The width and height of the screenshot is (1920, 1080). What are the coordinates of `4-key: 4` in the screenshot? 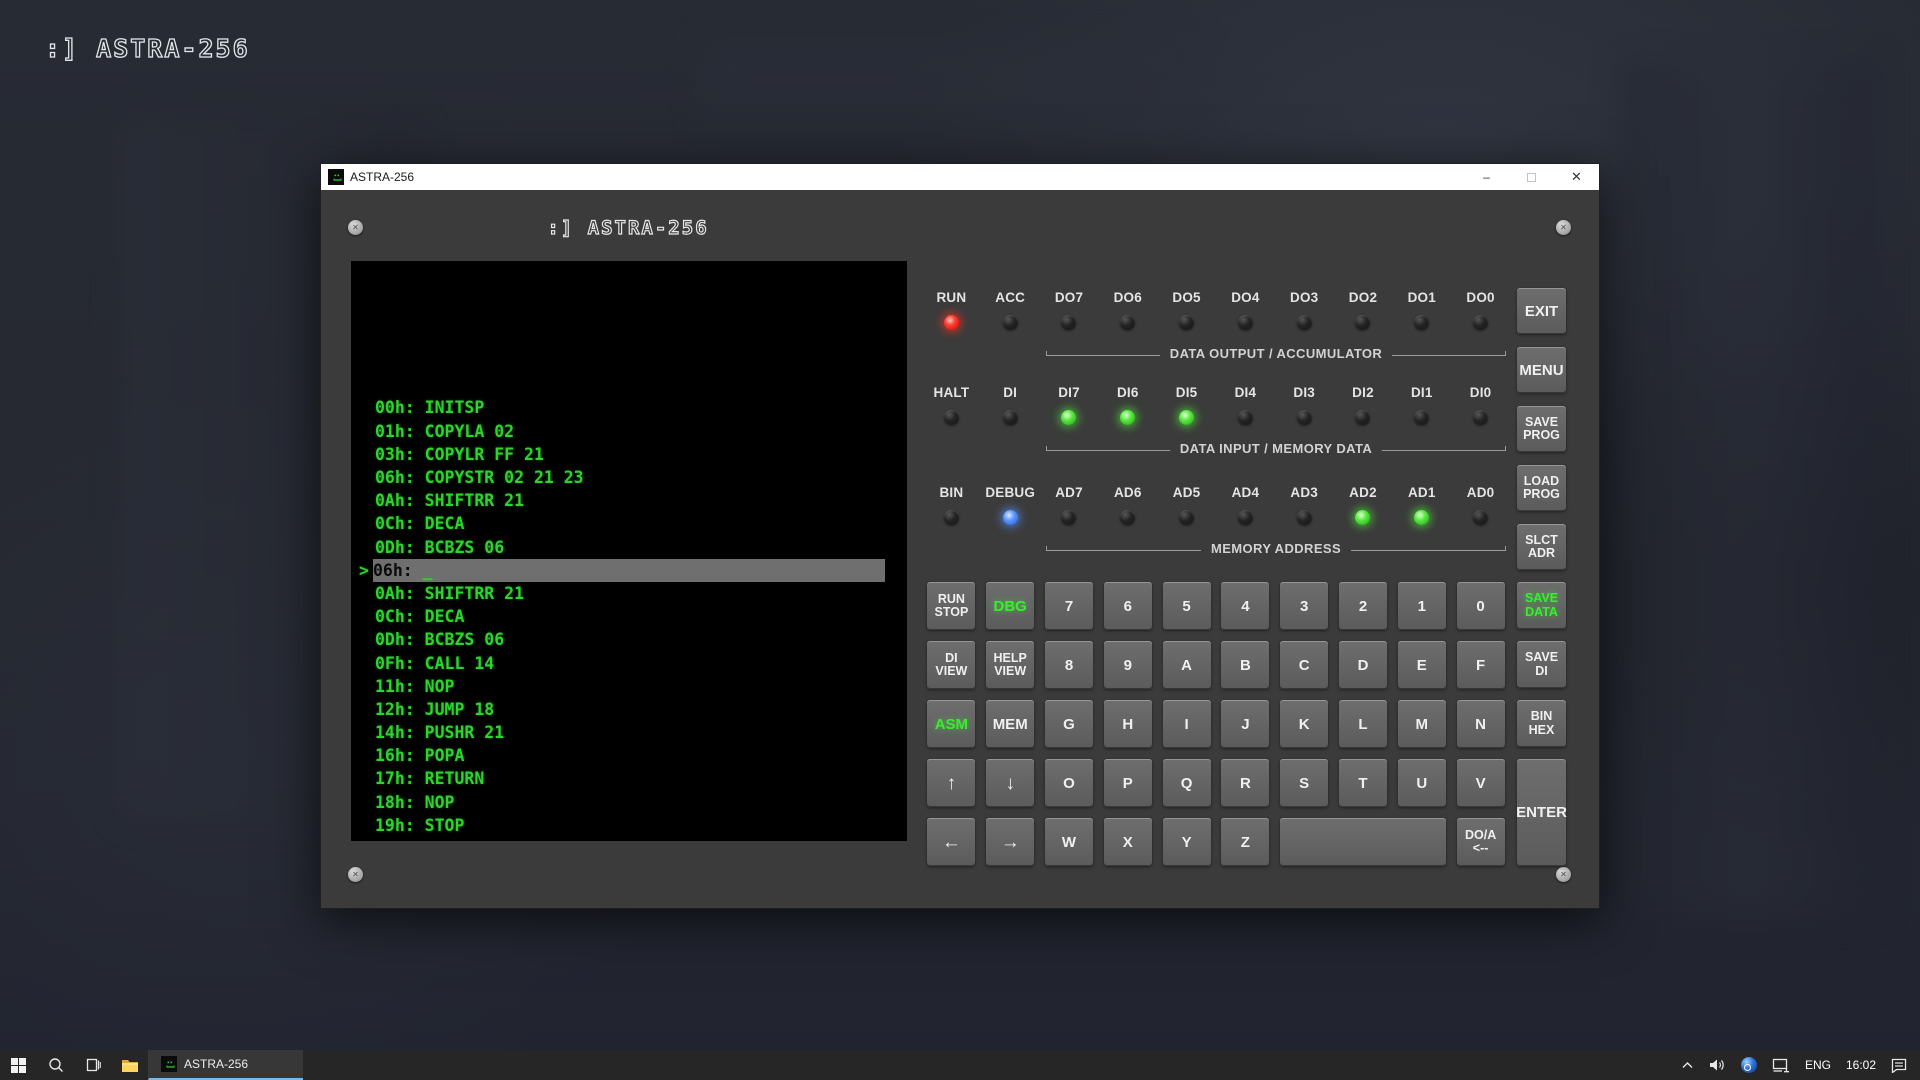 It's located at (1245, 606).